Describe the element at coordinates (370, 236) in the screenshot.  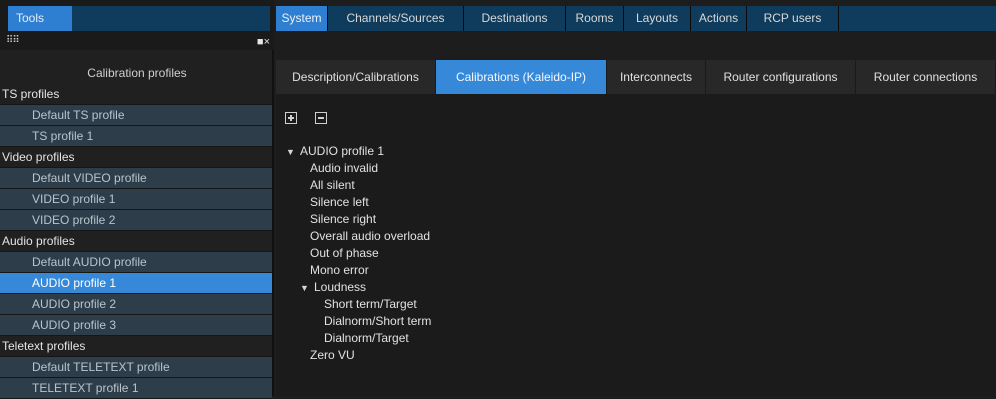
I see `tree-node-label: Overall audio overload` at that location.